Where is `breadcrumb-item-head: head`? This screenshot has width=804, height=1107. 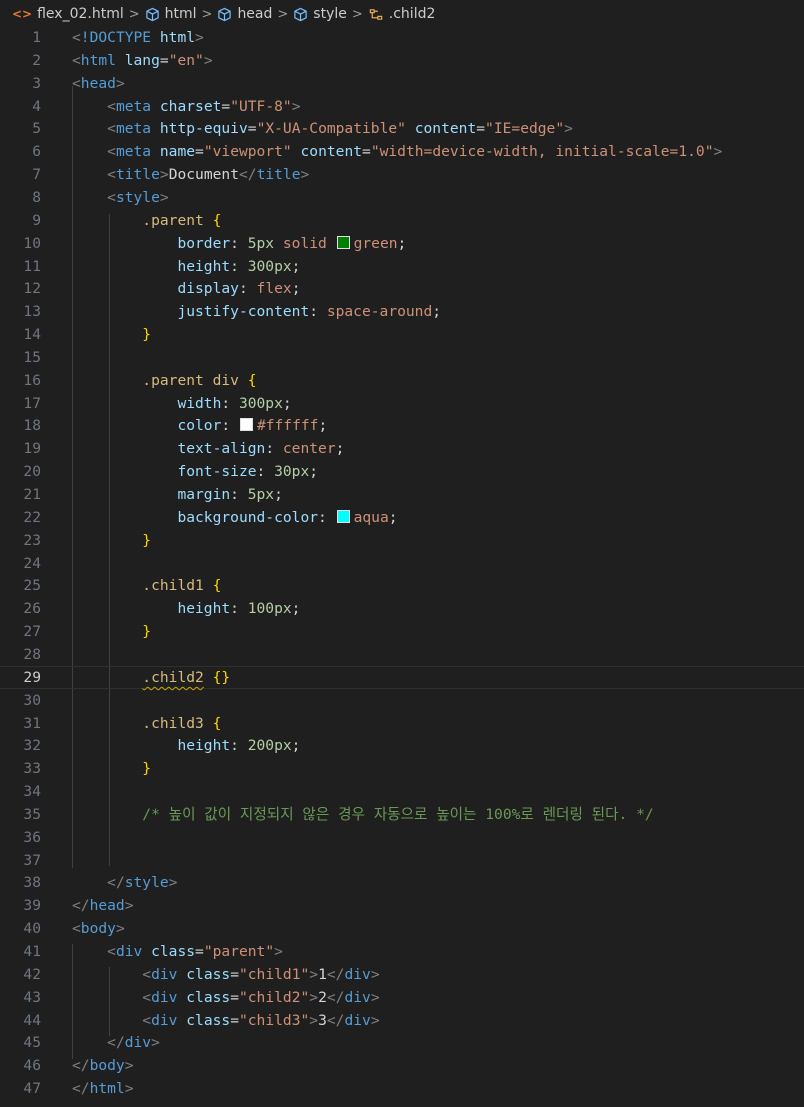
breadcrumb-item-head: head is located at coordinates (244, 14).